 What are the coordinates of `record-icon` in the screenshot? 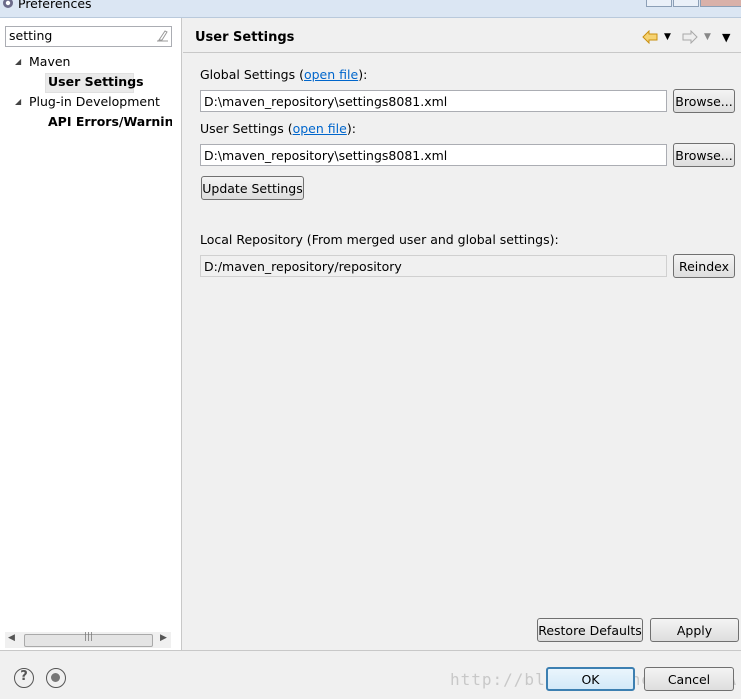 It's located at (56, 678).